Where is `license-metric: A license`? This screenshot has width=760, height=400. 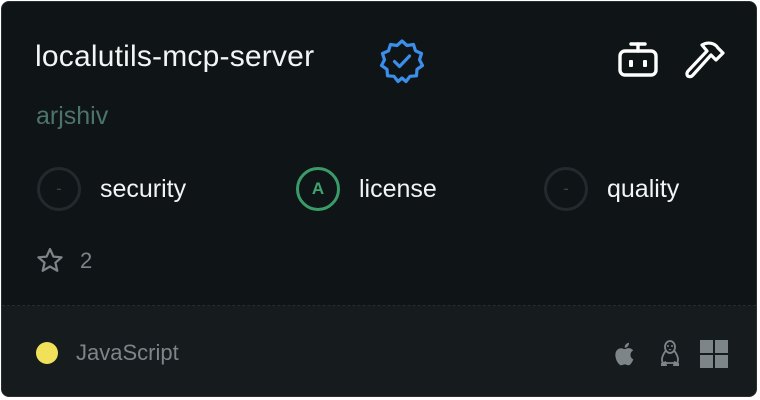
license-metric: A license is located at coordinates (366, 189).